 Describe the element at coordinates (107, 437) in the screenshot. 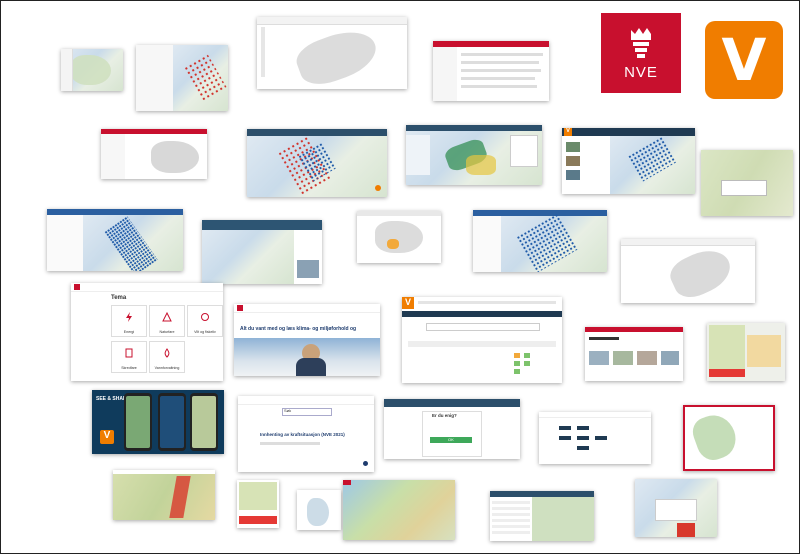

I see `app-promo-badge: V` at that location.